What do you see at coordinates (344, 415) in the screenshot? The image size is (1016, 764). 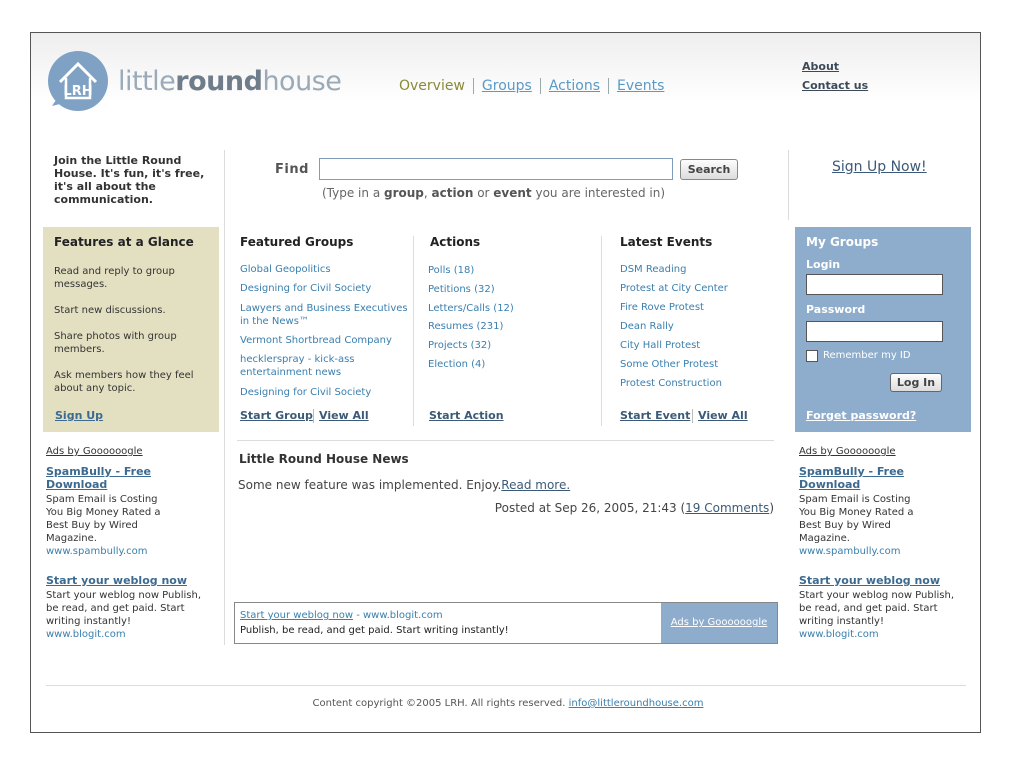 I see `view-all-groups-link: View All` at bounding box center [344, 415].